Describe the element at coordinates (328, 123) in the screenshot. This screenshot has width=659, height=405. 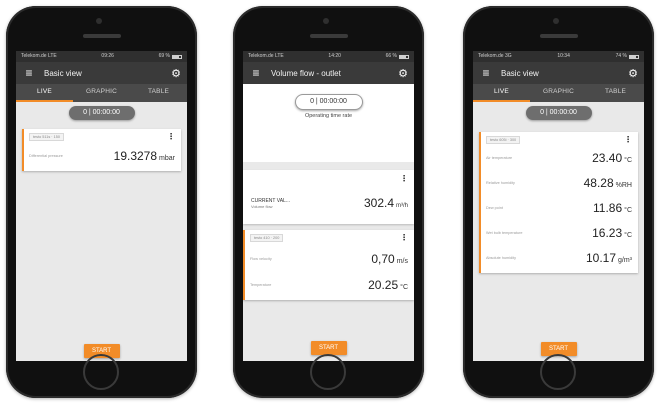
I see `timer-section: 0 | 00:00:00 Operating time rate` at that location.